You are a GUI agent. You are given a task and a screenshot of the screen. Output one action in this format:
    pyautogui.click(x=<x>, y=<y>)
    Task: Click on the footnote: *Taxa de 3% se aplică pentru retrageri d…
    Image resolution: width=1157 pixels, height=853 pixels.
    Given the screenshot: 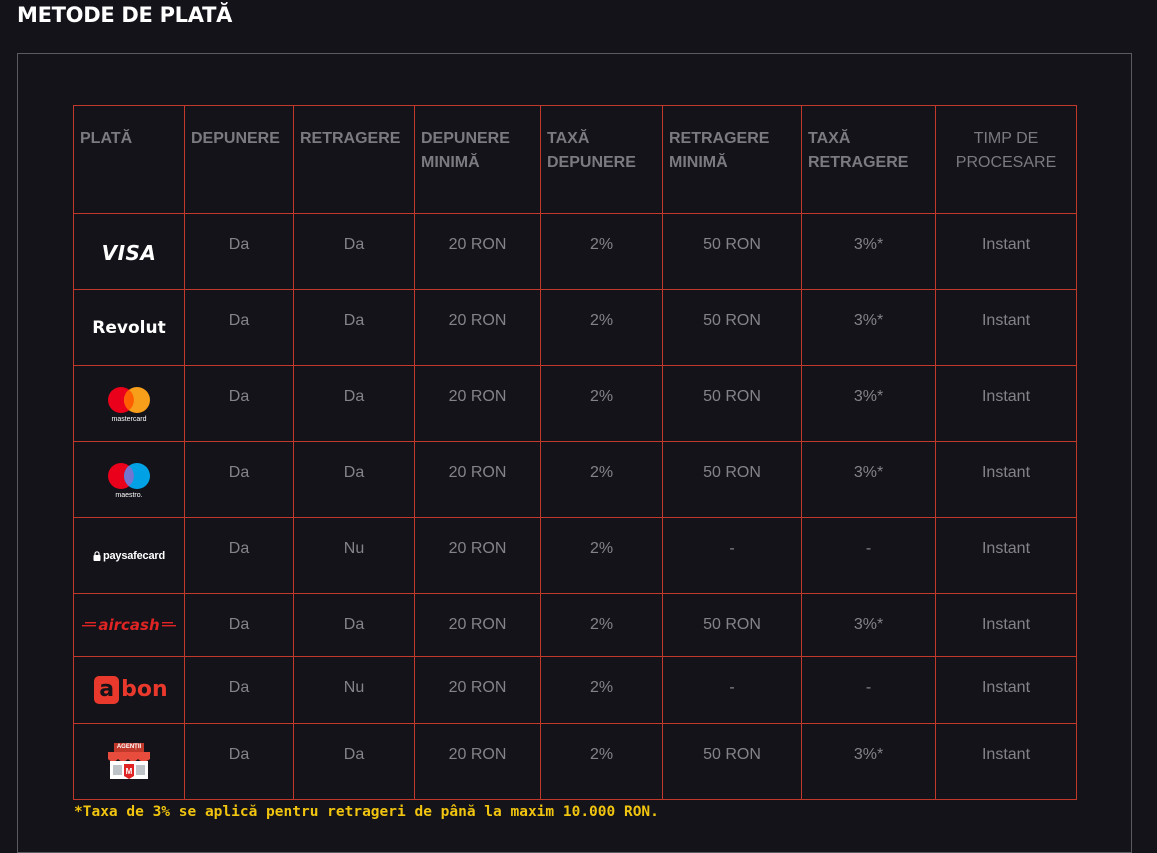 What is the action you would take?
    pyautogui.click(x=366, y=812)
    